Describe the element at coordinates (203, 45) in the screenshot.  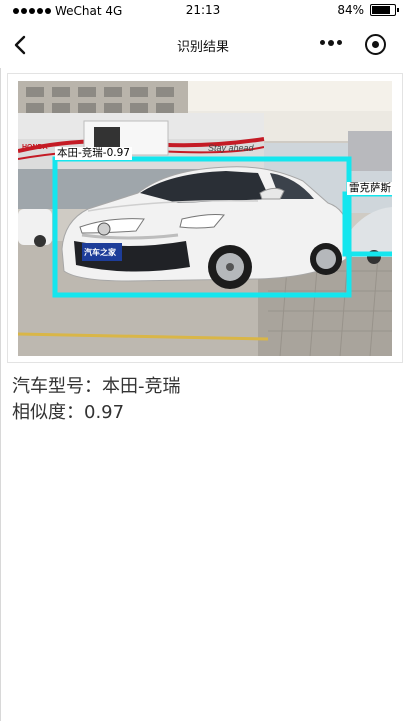
I see `navigation-bar: 识别结果` at that location.